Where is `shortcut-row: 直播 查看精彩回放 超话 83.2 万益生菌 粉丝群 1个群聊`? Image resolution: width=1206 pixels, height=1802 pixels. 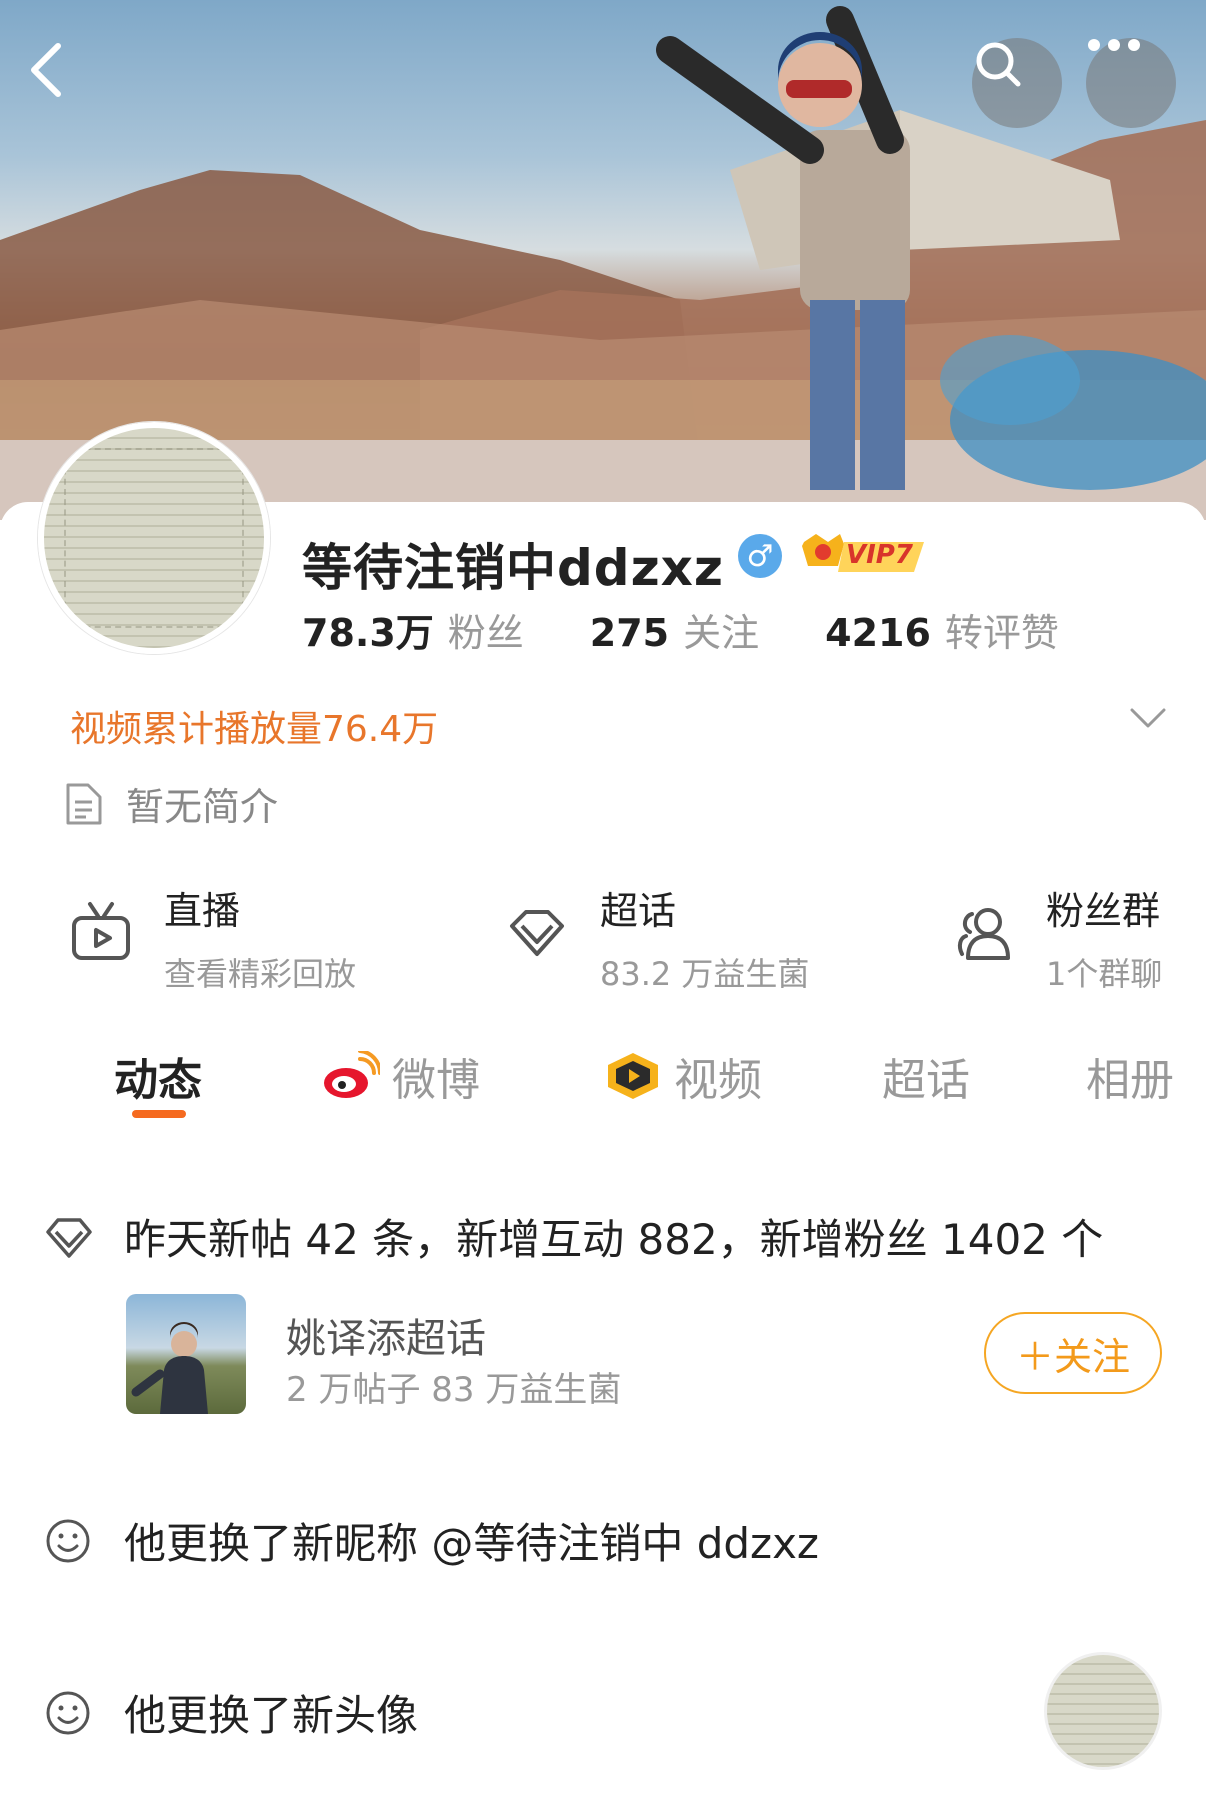 shortcut-row: 直播 查看精彩回放 超话 83.2 万益生菌 粉丝群 1个群聊 is located at coordinates (603, 936).